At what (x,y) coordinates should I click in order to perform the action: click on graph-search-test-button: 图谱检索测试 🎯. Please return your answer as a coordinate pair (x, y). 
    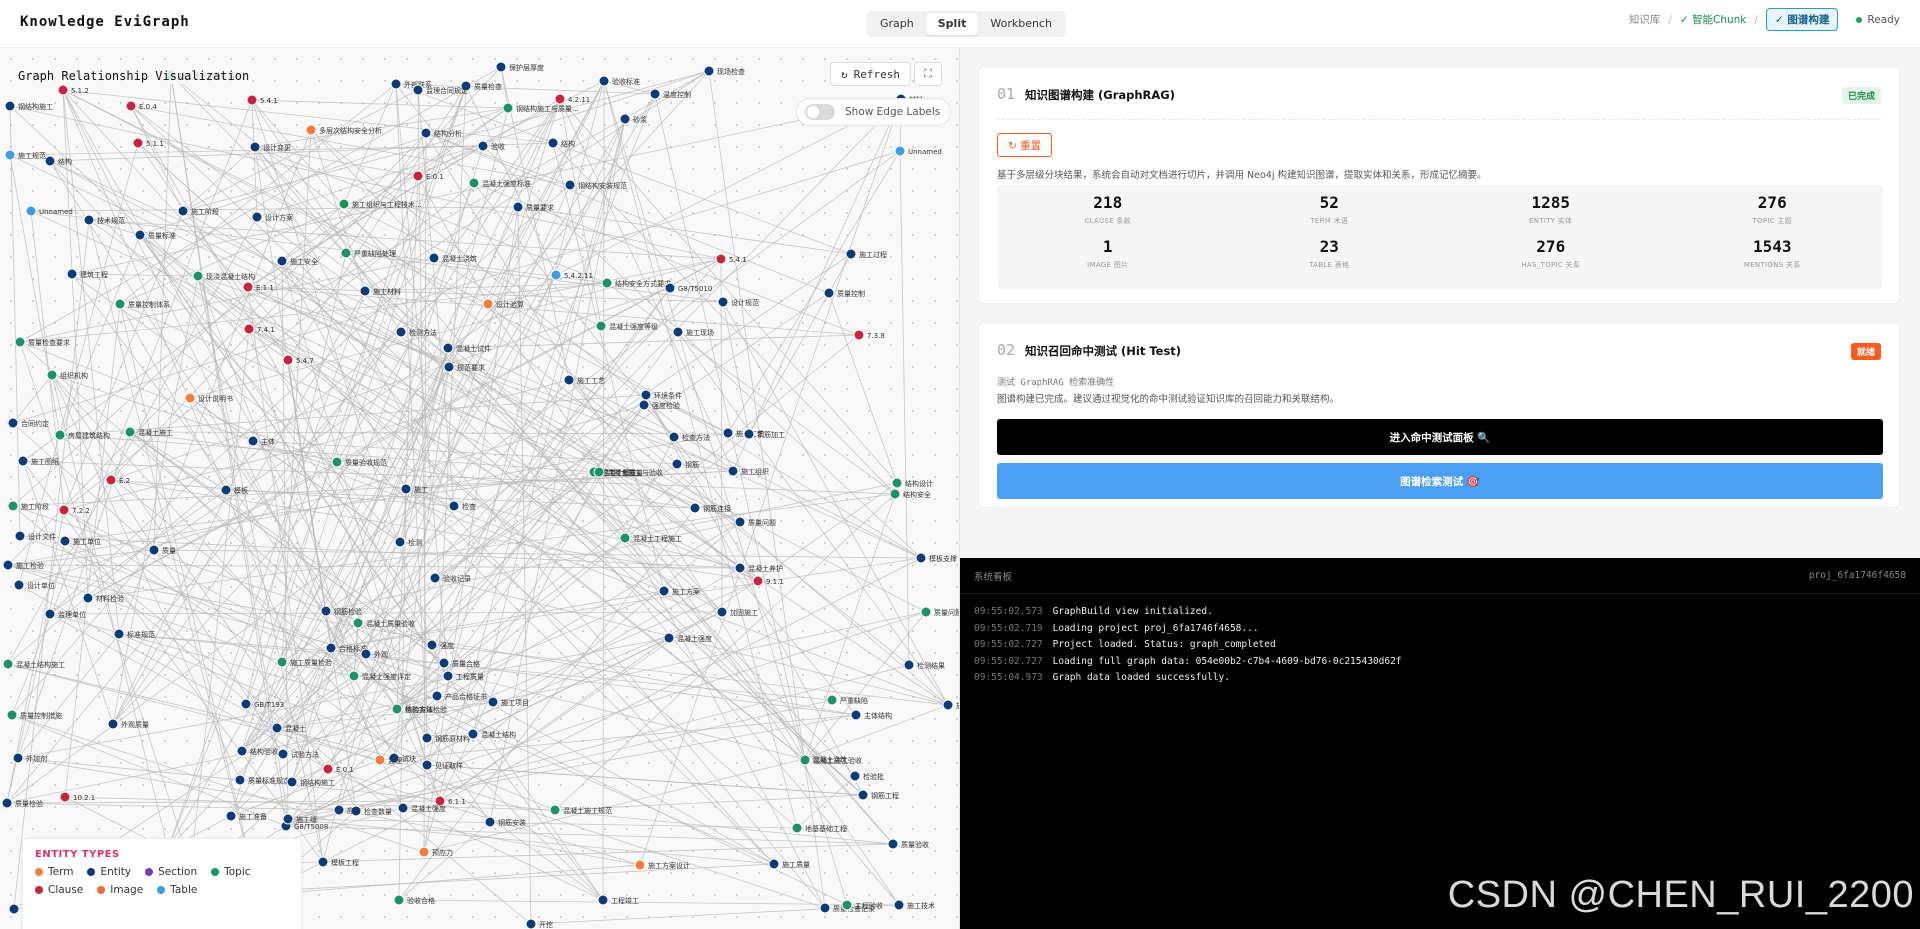
    Looking at the image, I should click on (1440, 481).